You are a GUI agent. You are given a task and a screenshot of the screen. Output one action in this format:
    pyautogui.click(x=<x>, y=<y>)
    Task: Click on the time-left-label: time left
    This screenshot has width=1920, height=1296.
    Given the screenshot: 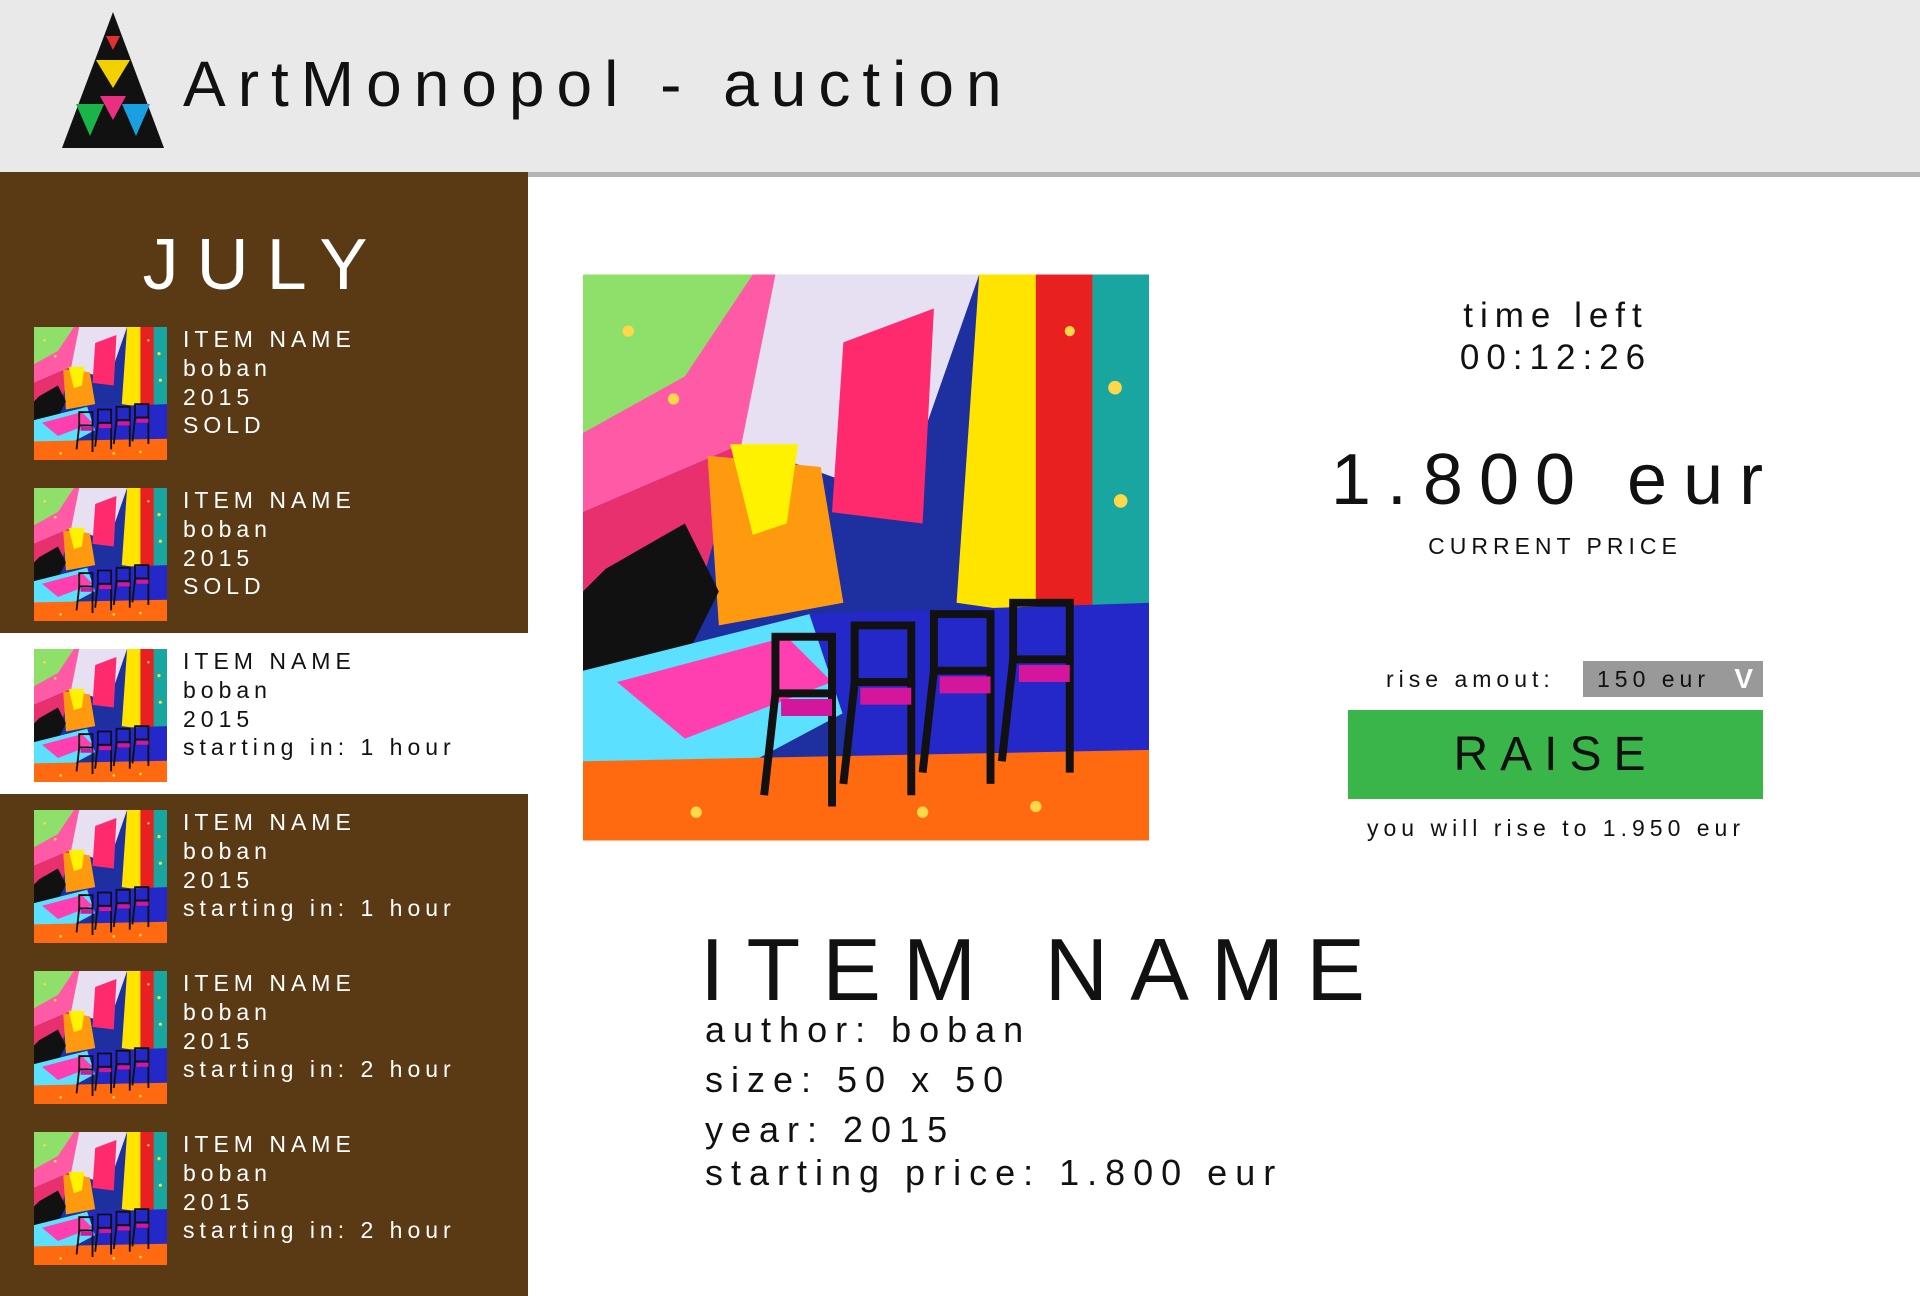 What is the action you would take?
    pyautogui.click(x=1556, y=315)
    